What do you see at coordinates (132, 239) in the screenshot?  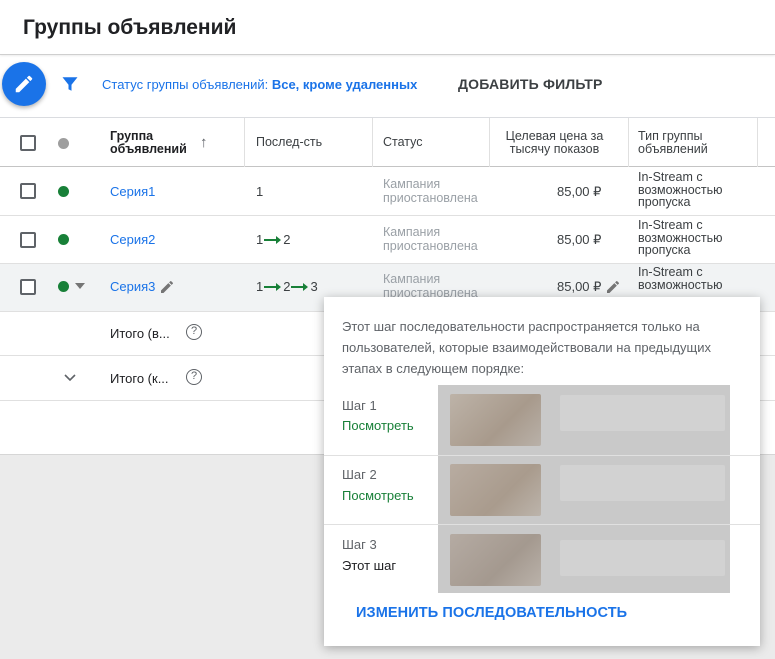 I see `ad-group-link: Серия2` at bounding box center [132, 239].